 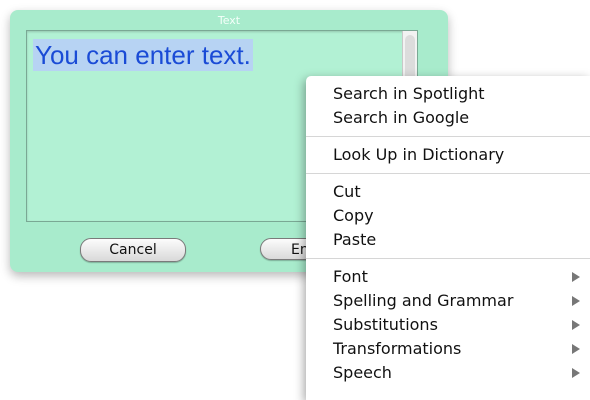 I want to click on menu-item-cut: Cut, so click(x=448, y=192).